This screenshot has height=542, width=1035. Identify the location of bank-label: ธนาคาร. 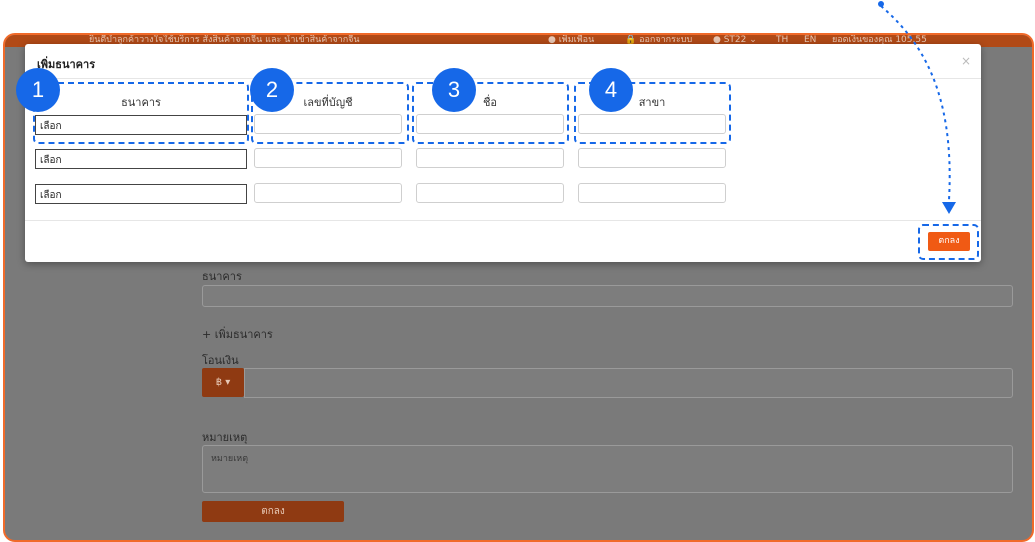
(222, 276).